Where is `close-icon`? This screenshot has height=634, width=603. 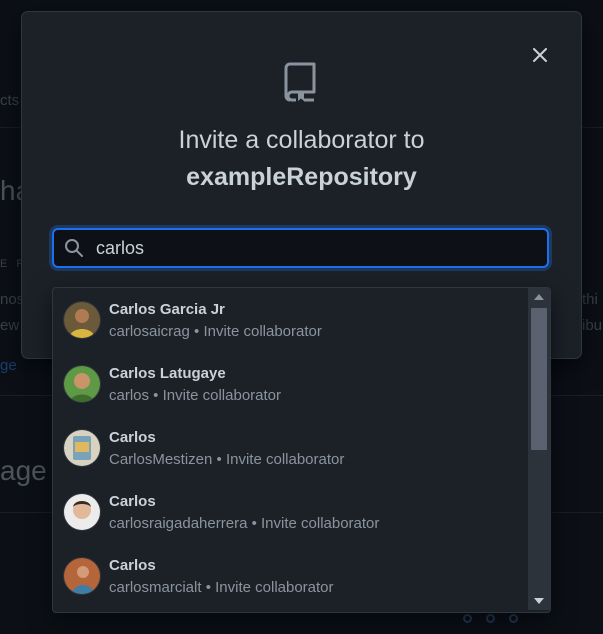
close-icon is located at coordinates (540, 55).